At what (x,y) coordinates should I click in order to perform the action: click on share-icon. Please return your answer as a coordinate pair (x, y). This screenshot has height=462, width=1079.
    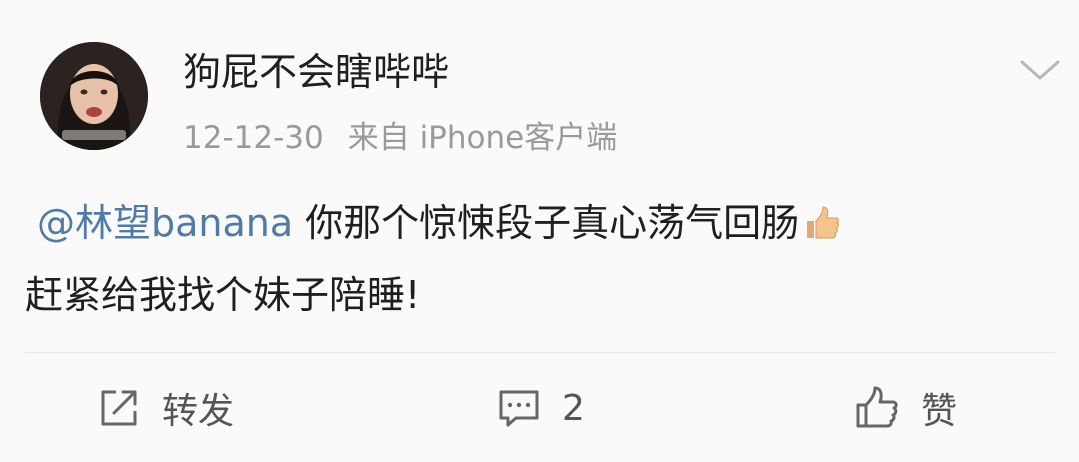
    Looking at the image, I should click on (119, 408).